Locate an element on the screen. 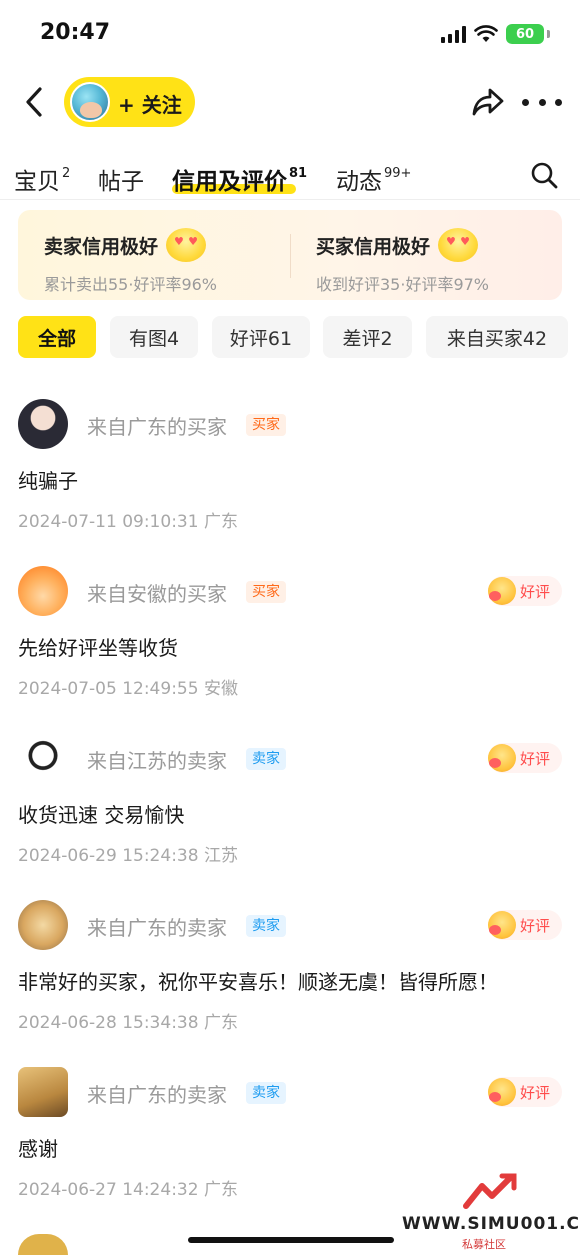 This screenshot has height=1255, width=580. battery-icon: 60 is located at coordinates (525, 34).